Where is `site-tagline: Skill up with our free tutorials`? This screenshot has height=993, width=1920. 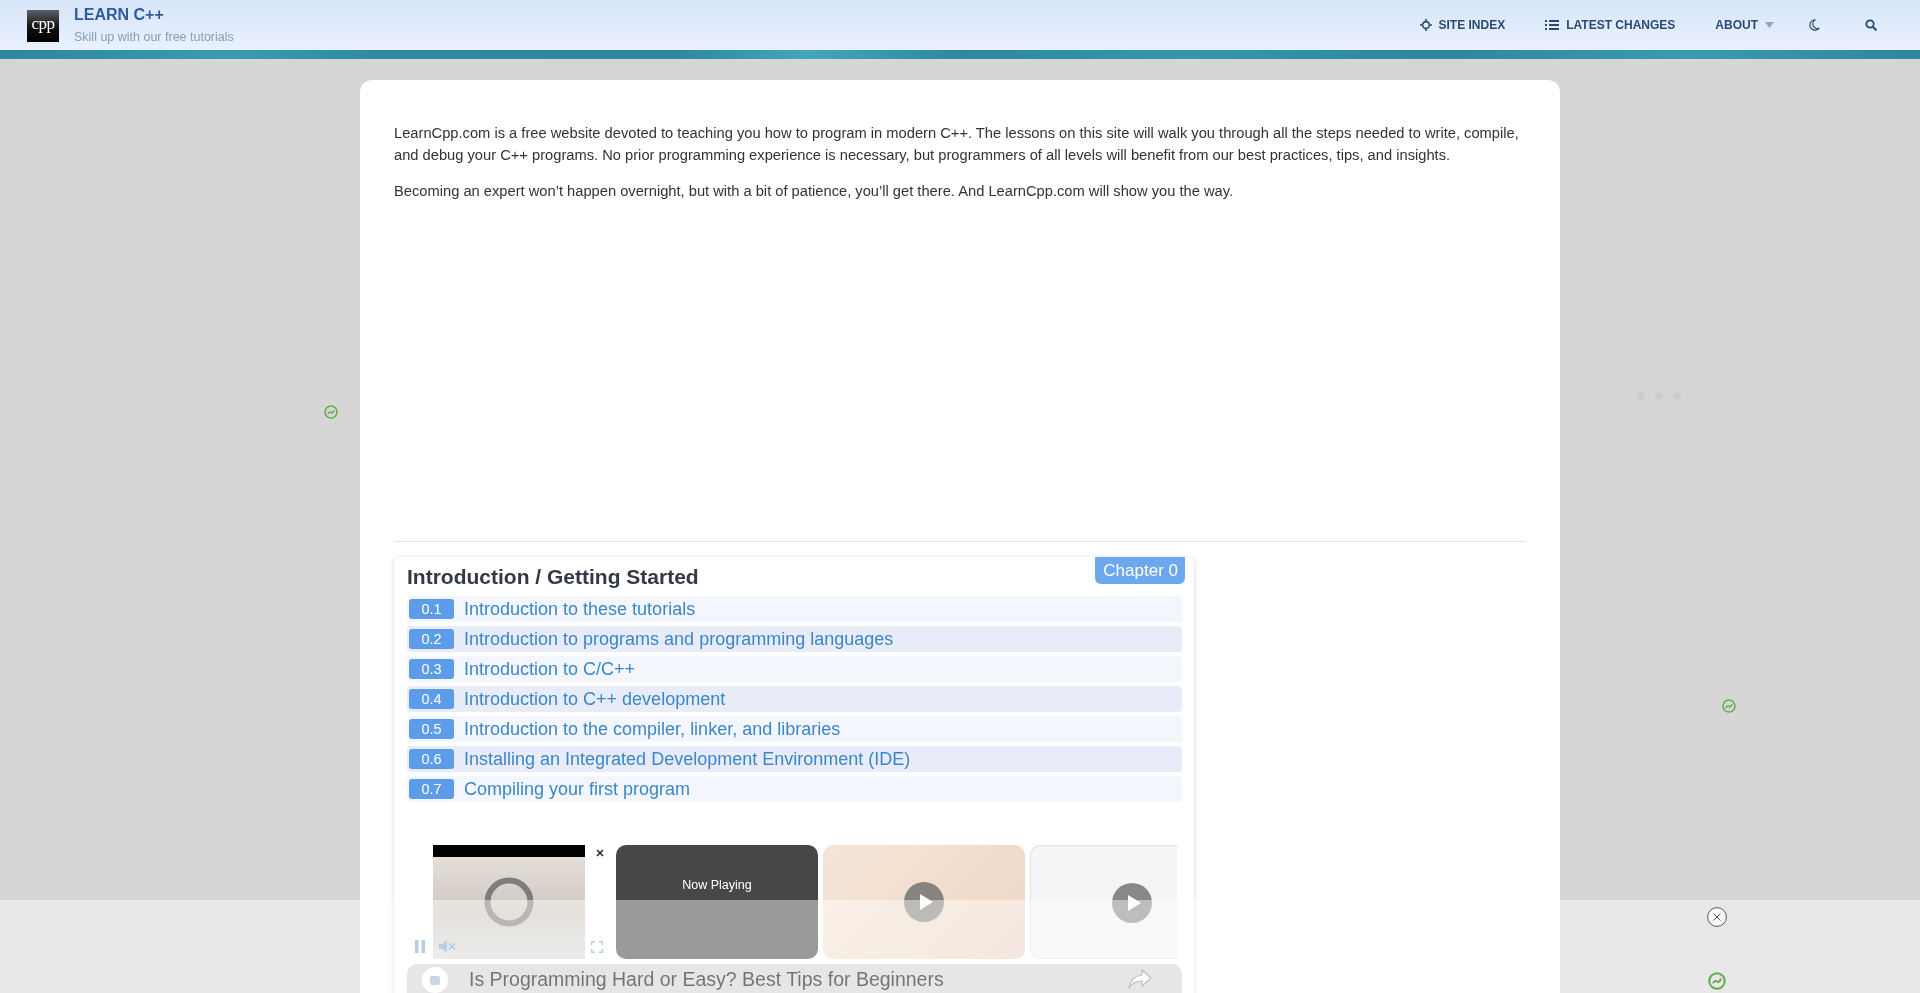 site-tagline: Skill up with our free tutorials is located at coordinates (154, 37).